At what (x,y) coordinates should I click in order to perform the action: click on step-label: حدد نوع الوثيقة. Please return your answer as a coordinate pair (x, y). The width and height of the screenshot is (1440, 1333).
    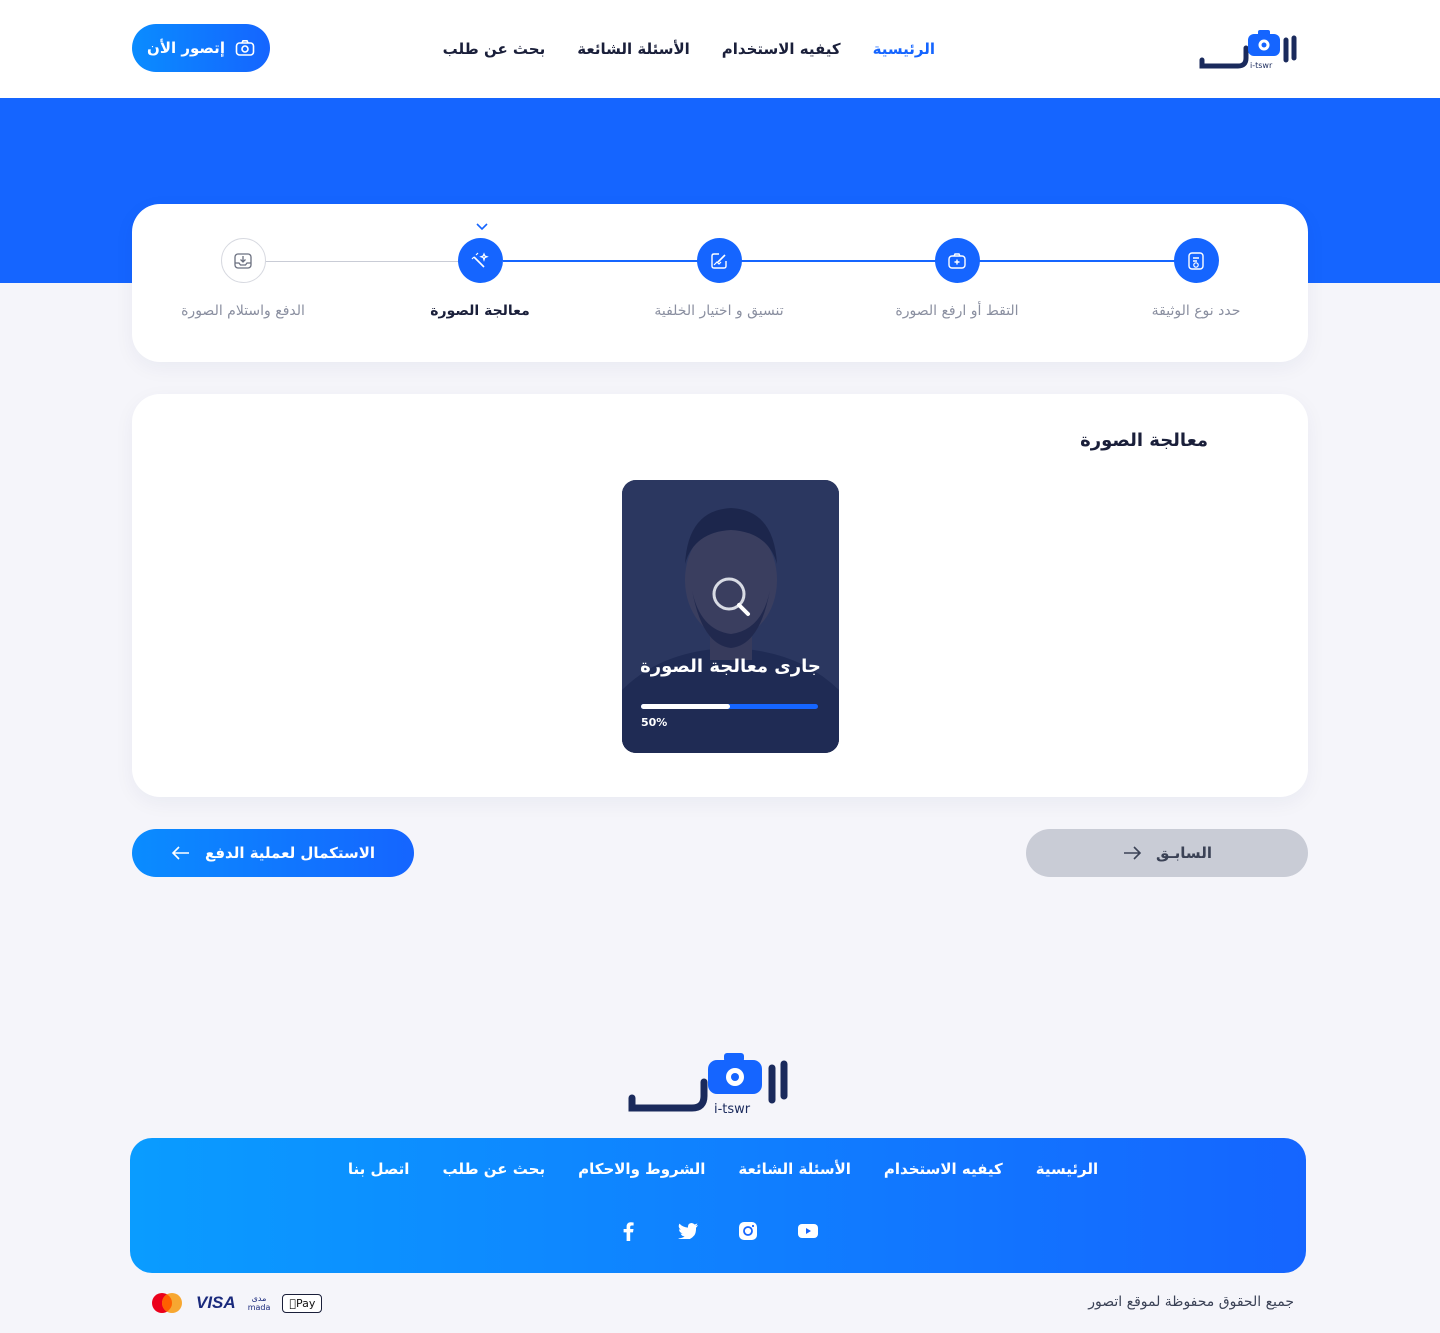
    Looking at the image, I should click on (1196, 311).